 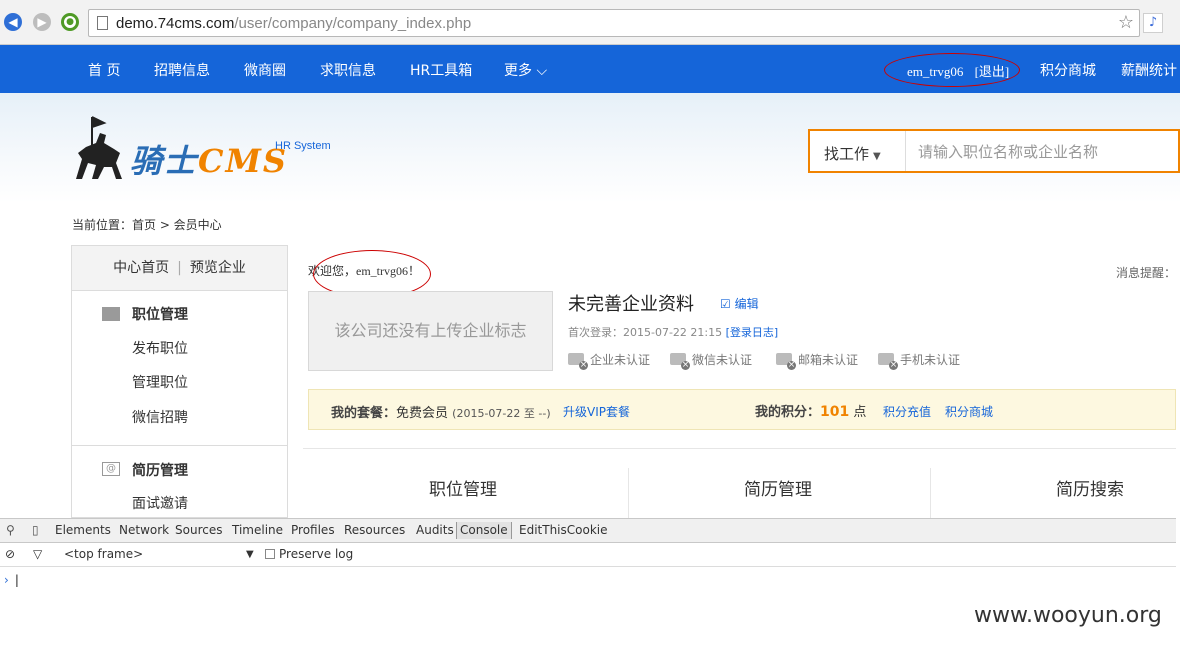 I want to click on reload-icon: ●, so click(x=70, y=22).